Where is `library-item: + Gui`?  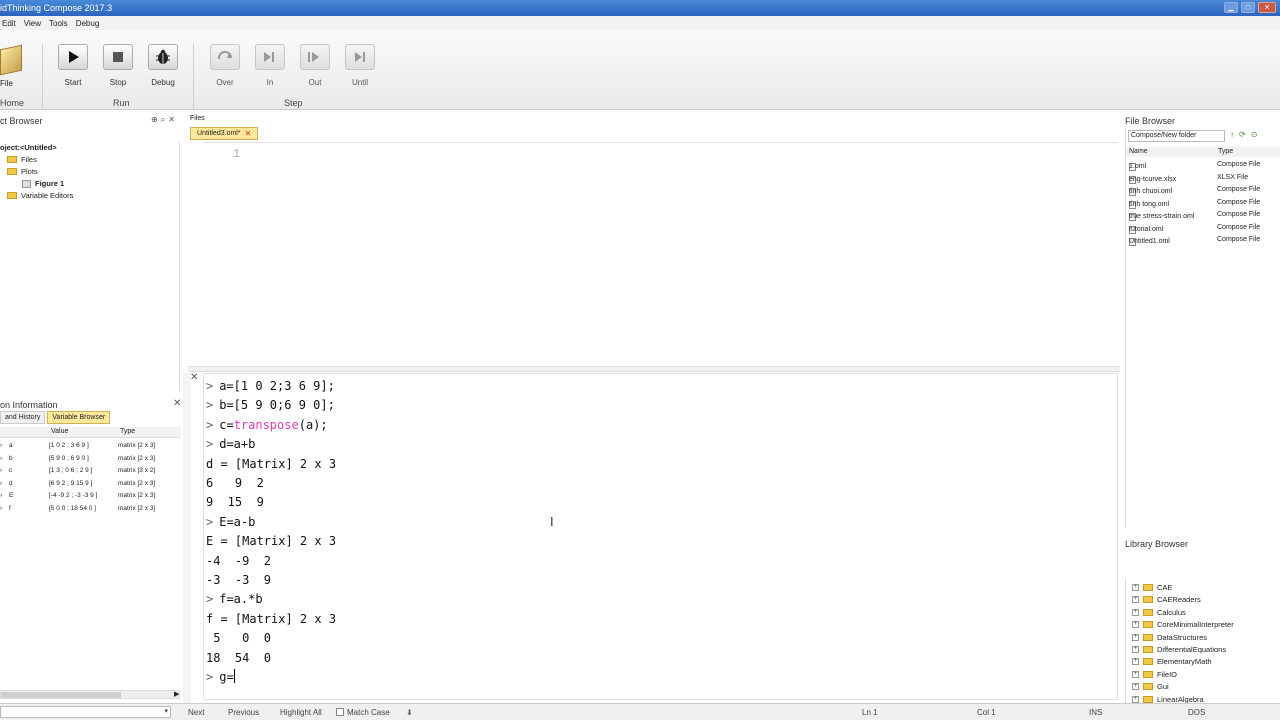 library-item: + Gui is located at coordinates (1150, 686).